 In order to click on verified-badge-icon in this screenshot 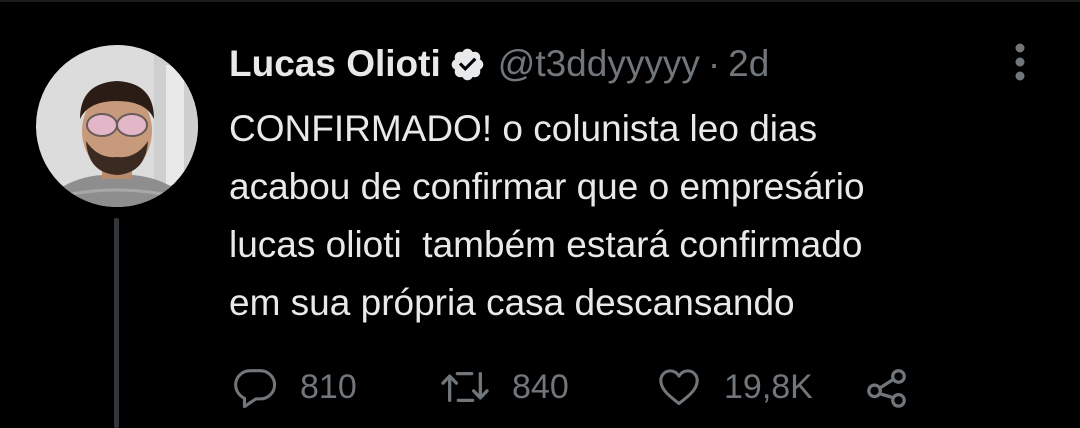, I will do `click(467, 64)`.